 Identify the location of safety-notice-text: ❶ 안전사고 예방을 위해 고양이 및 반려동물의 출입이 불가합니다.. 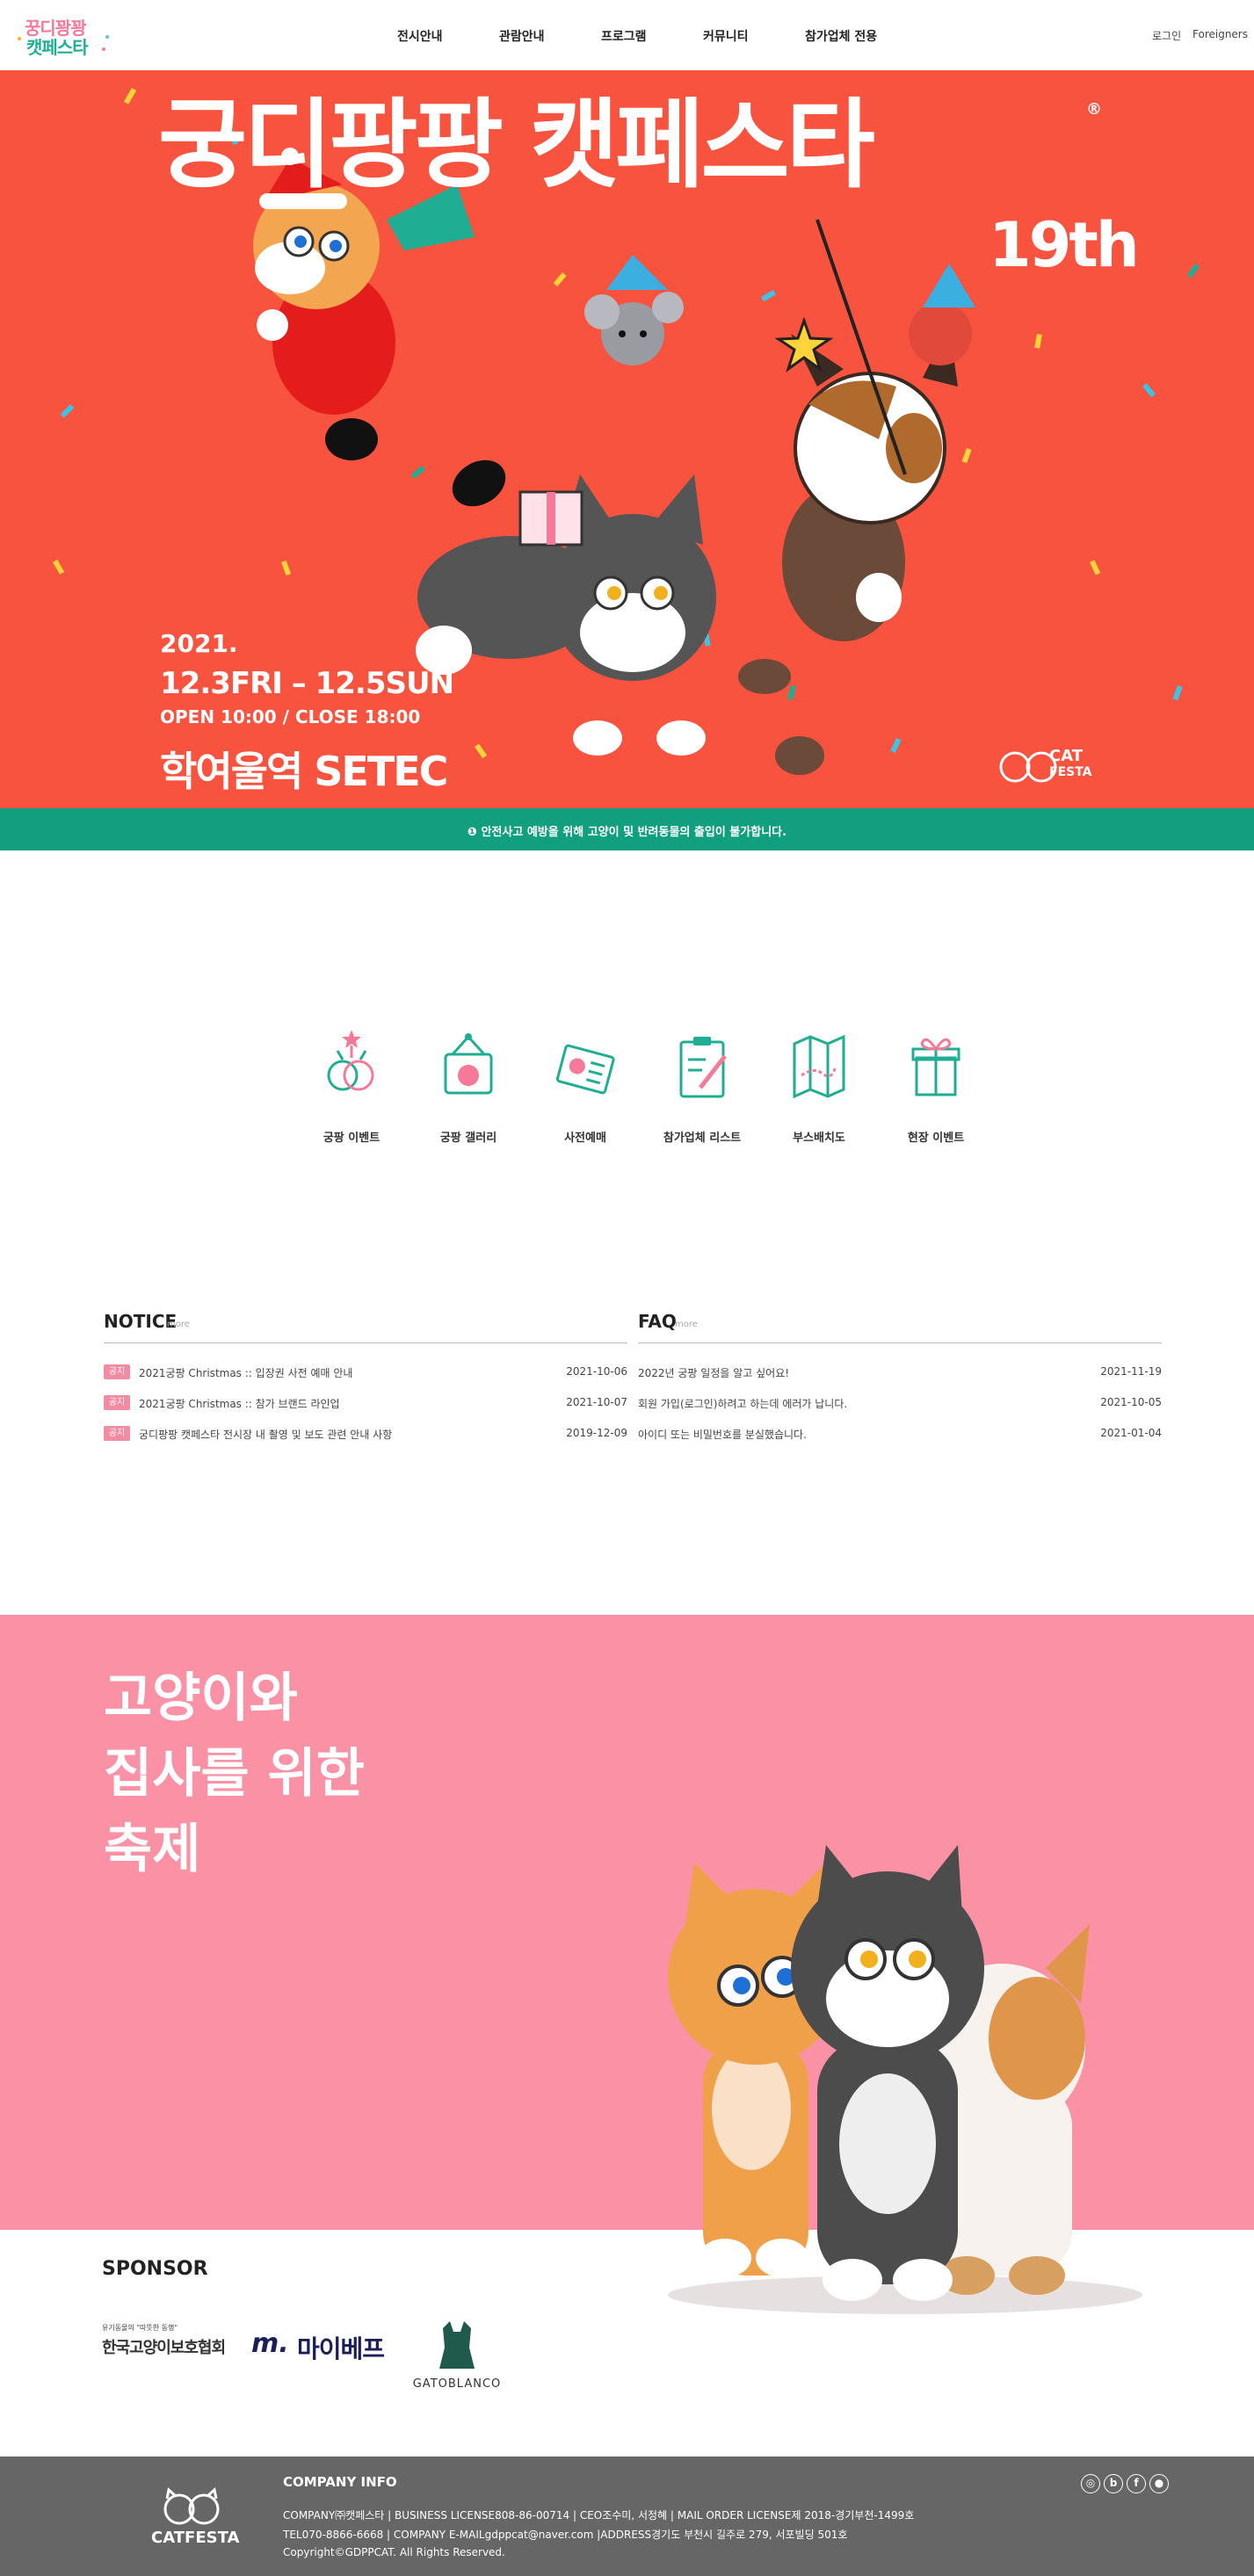
(627, 832).